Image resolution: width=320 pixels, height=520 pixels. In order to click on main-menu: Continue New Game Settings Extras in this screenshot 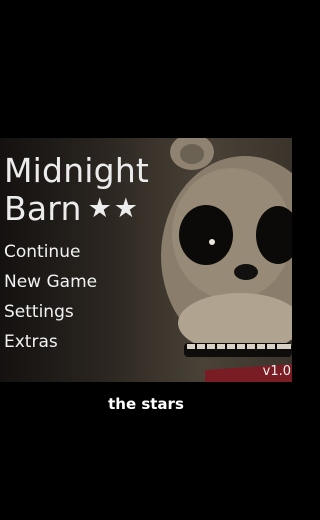, I will do `click(50, 299)`.